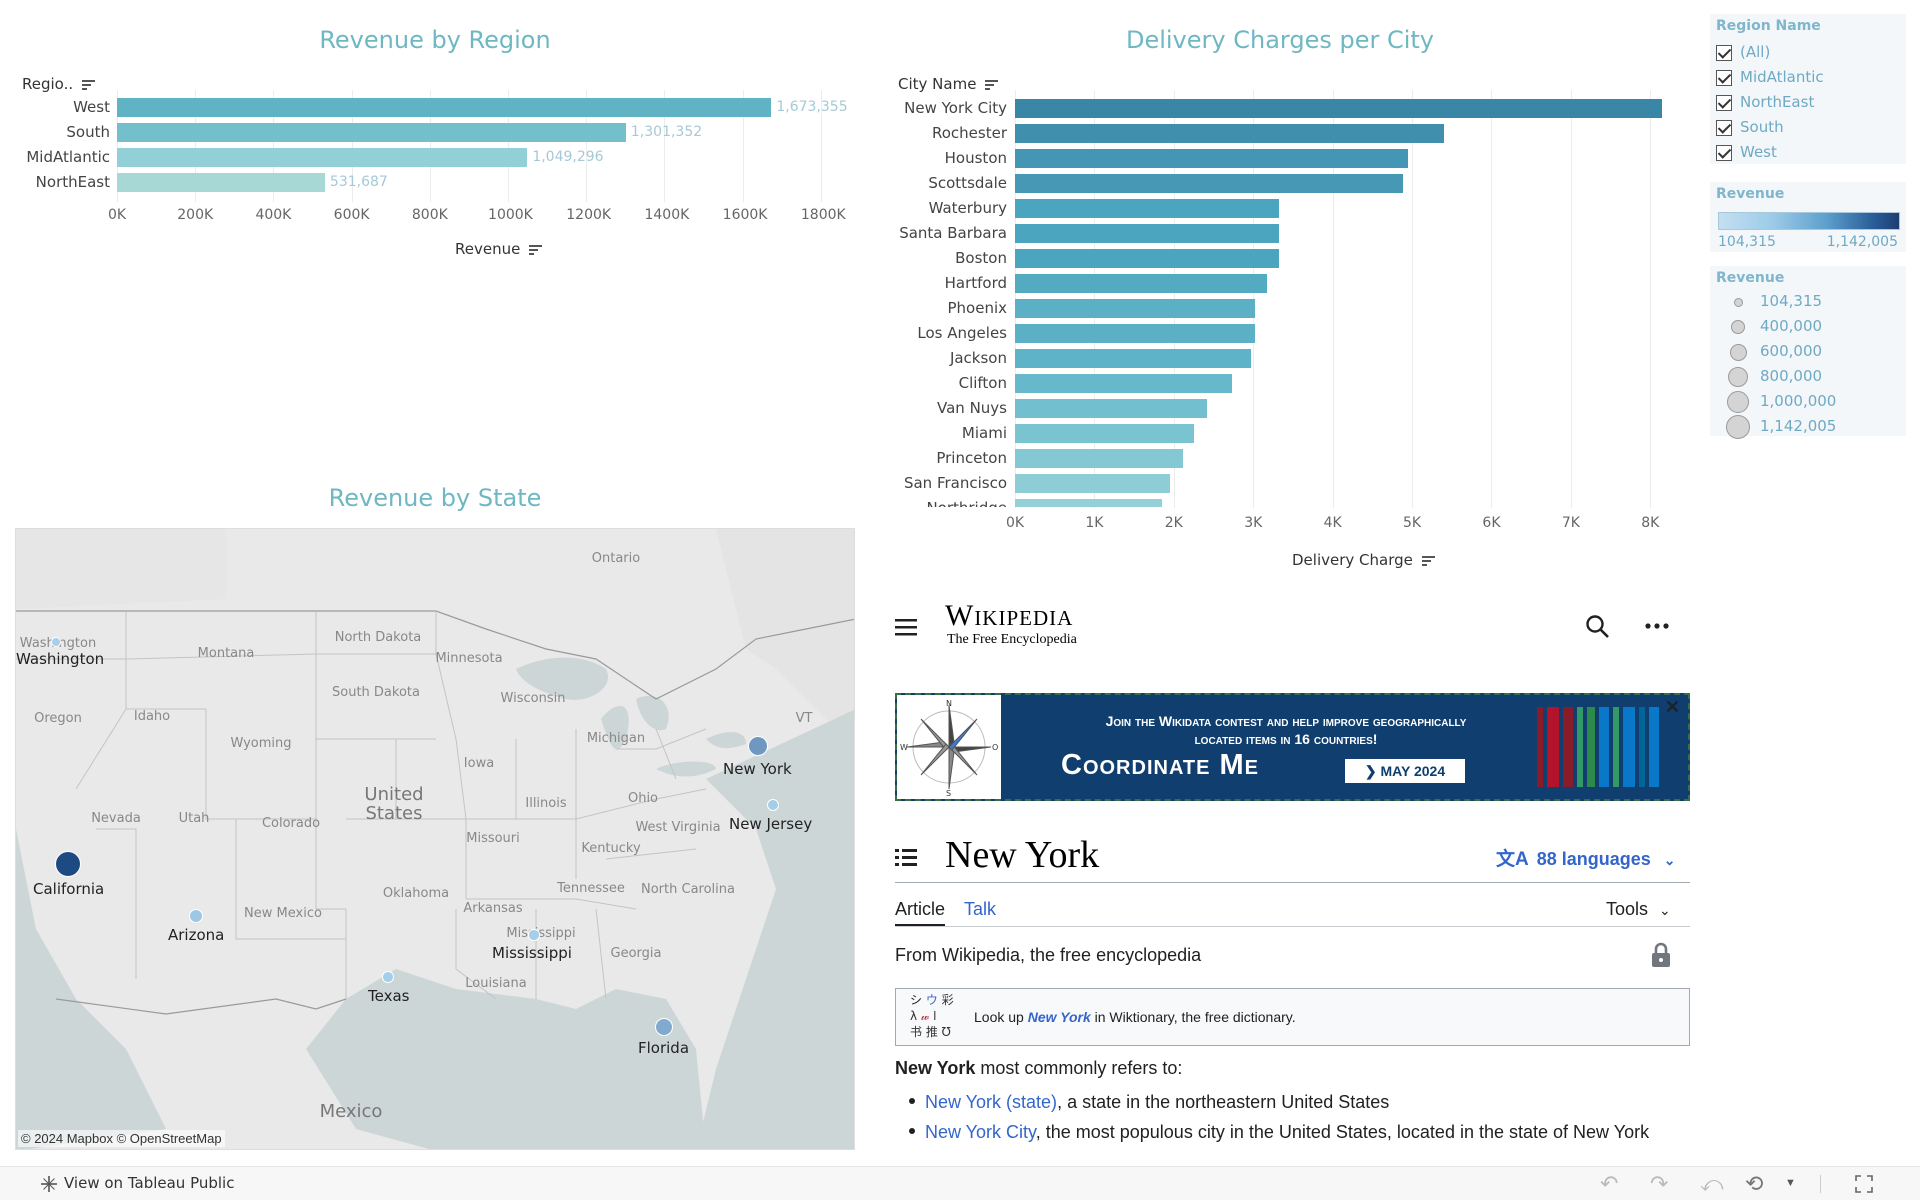  What do you see at coordinates (1015, 523) in the screenshot?
I see `x-tick-label: 0K` at bounding box center [1015, 523].